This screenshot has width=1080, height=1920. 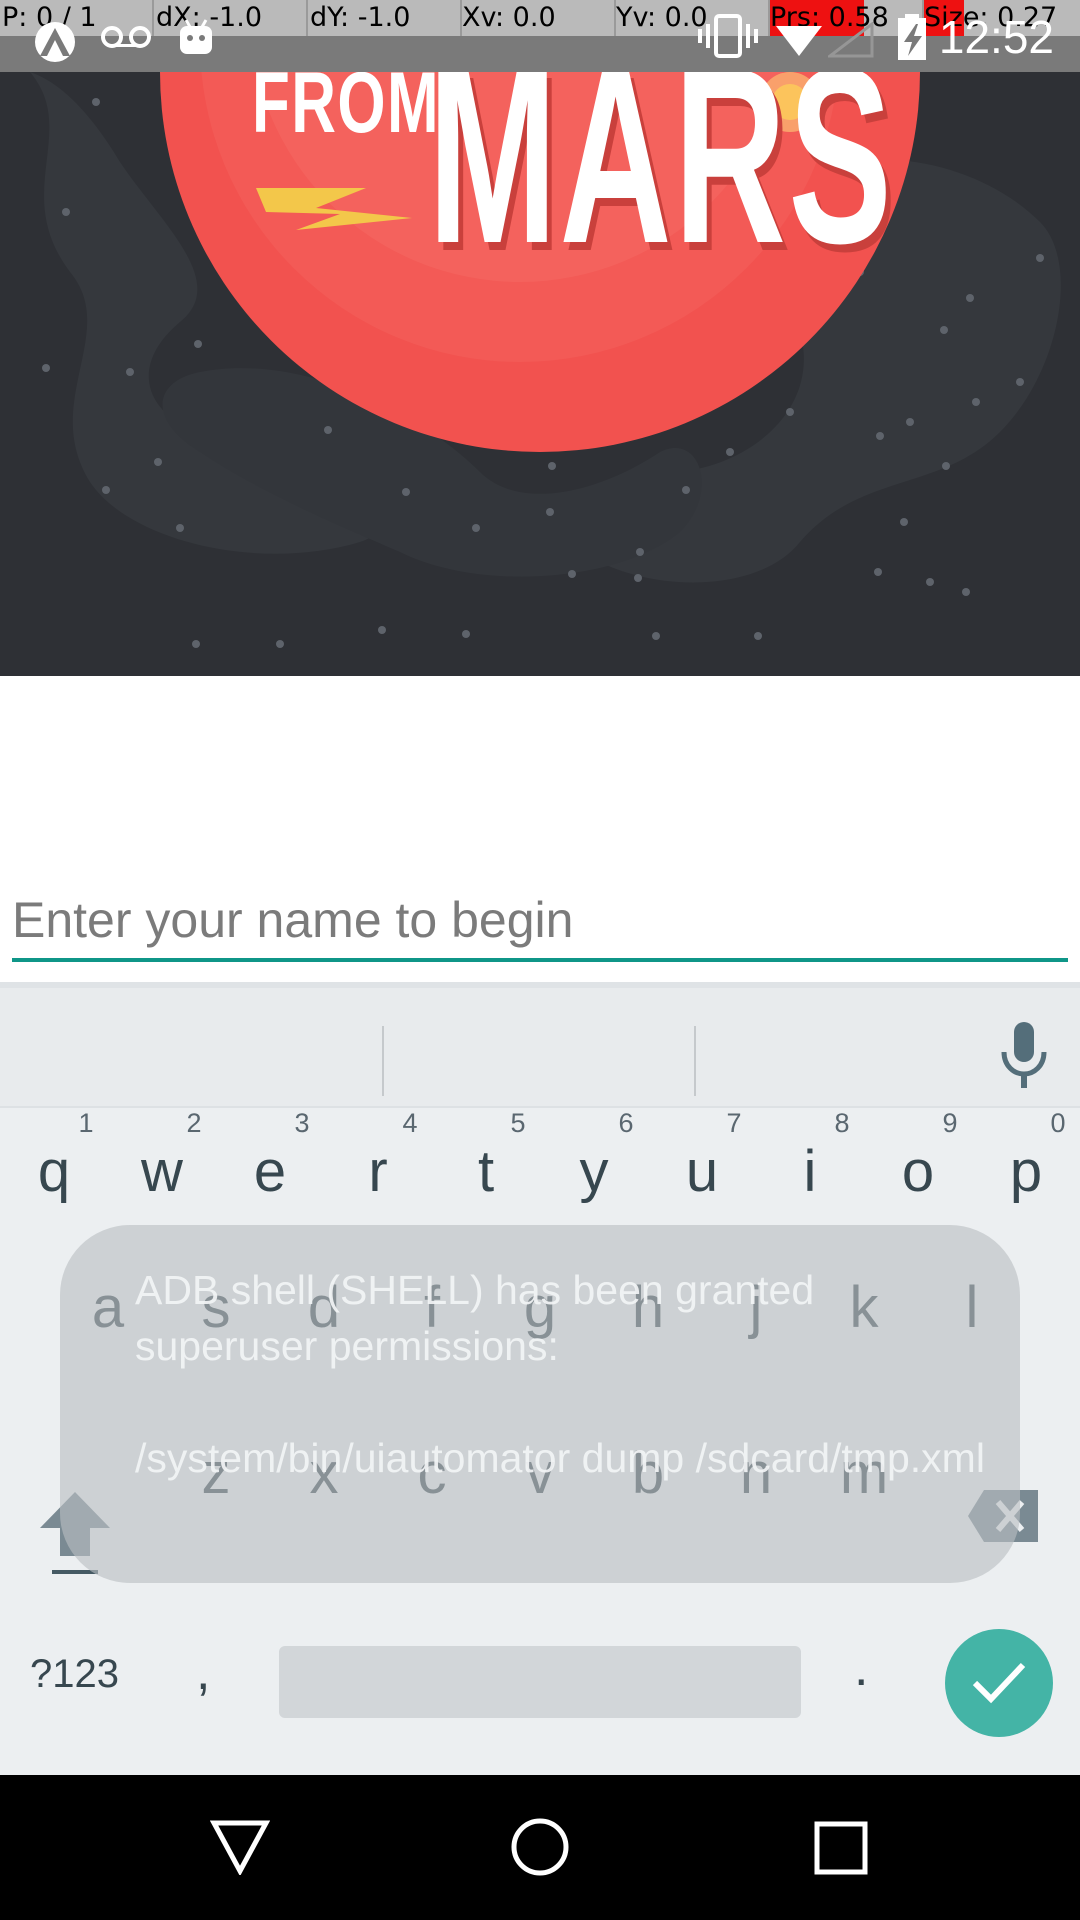 What do you see at coordinates (54, 1173) in the screenshot?
I see `key-q: 1q` at bounding box center [54, 1173].